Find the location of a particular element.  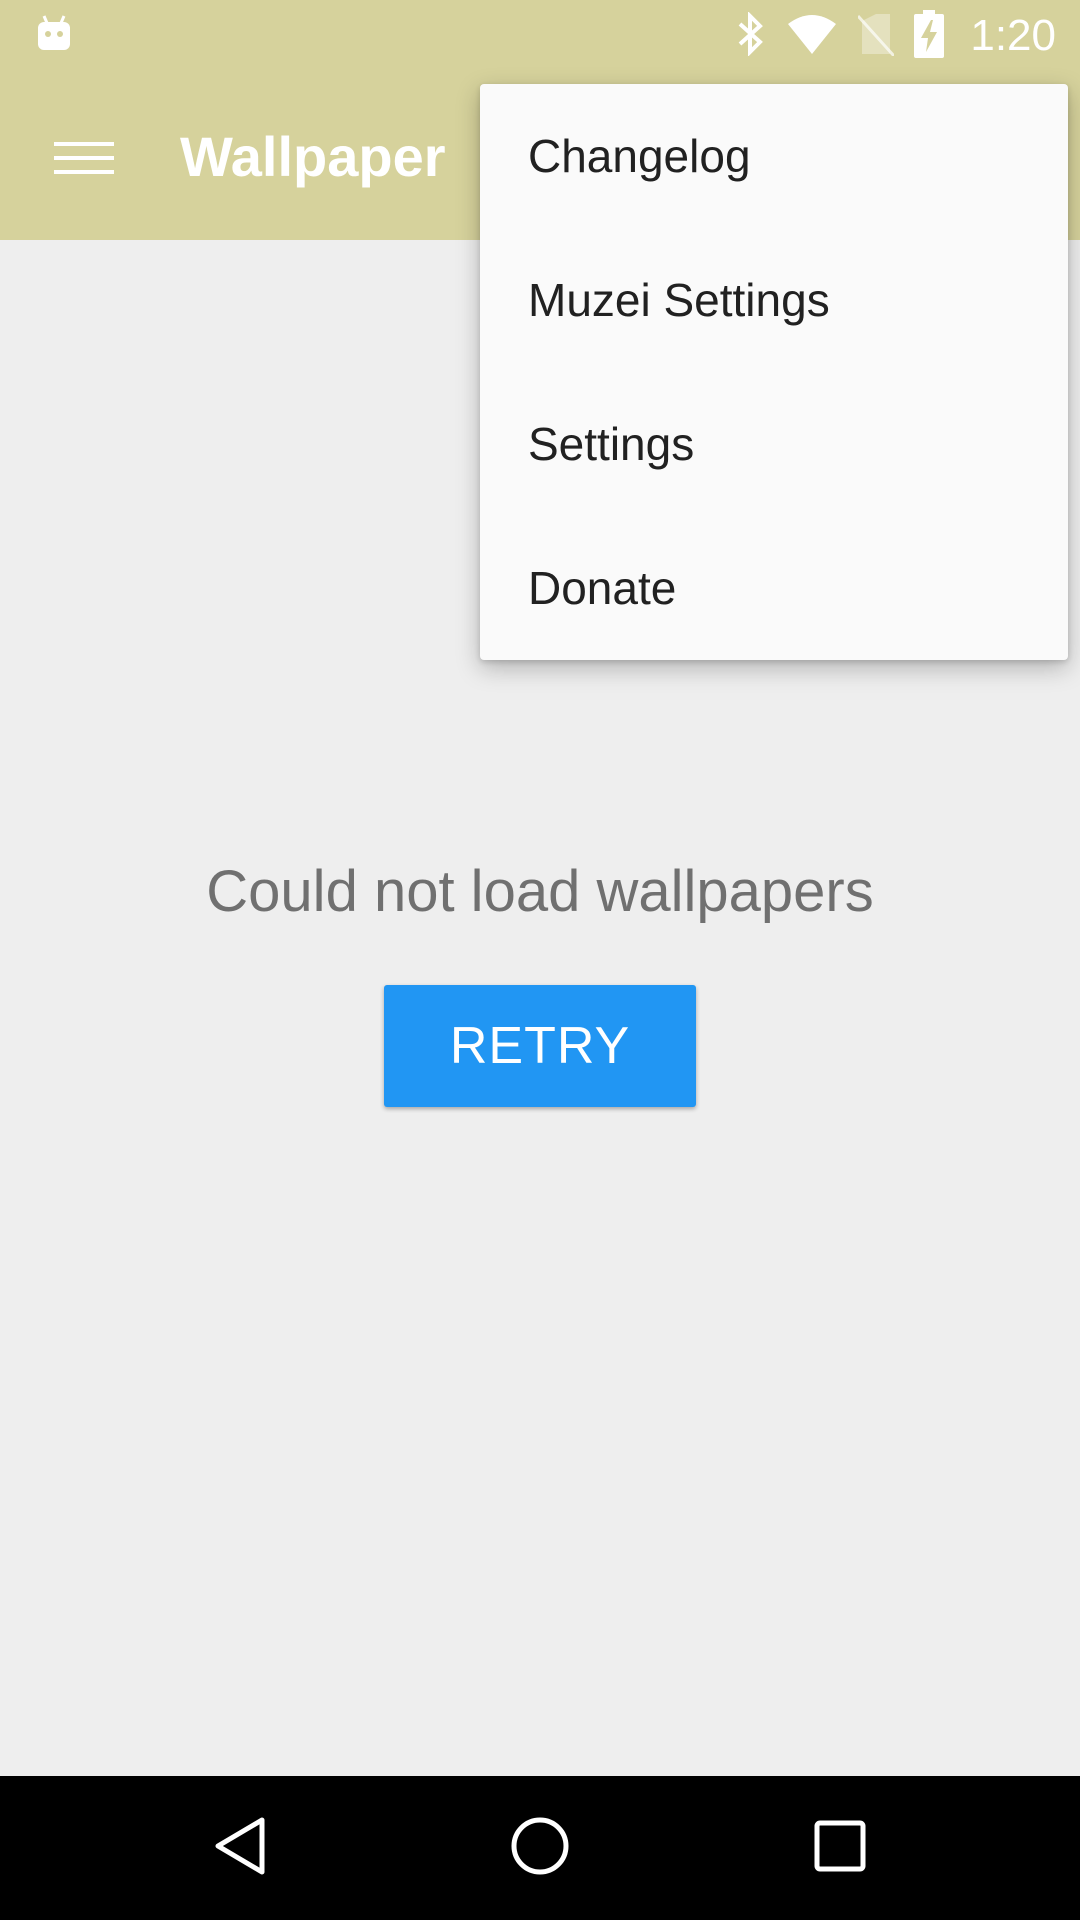

status-time: 1:20 is located at coordinates (1013, 35).